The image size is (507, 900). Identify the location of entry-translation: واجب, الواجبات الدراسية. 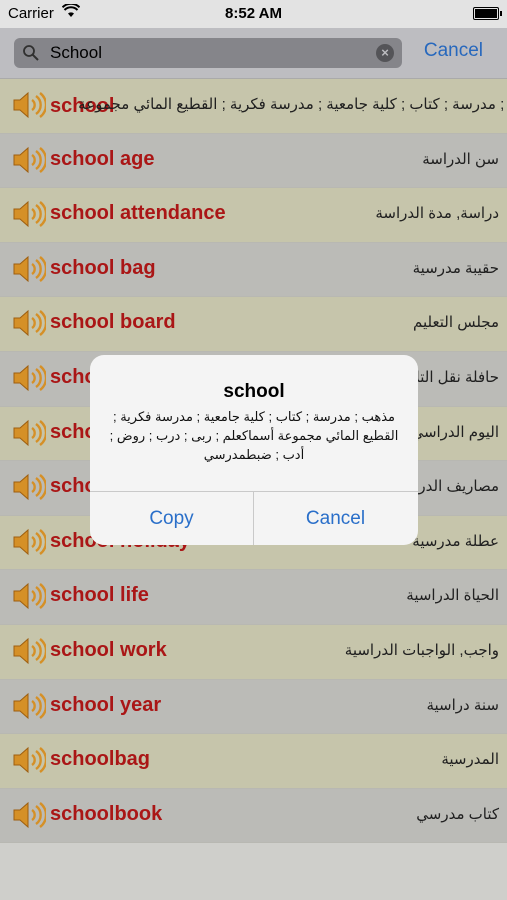
(421, 650).